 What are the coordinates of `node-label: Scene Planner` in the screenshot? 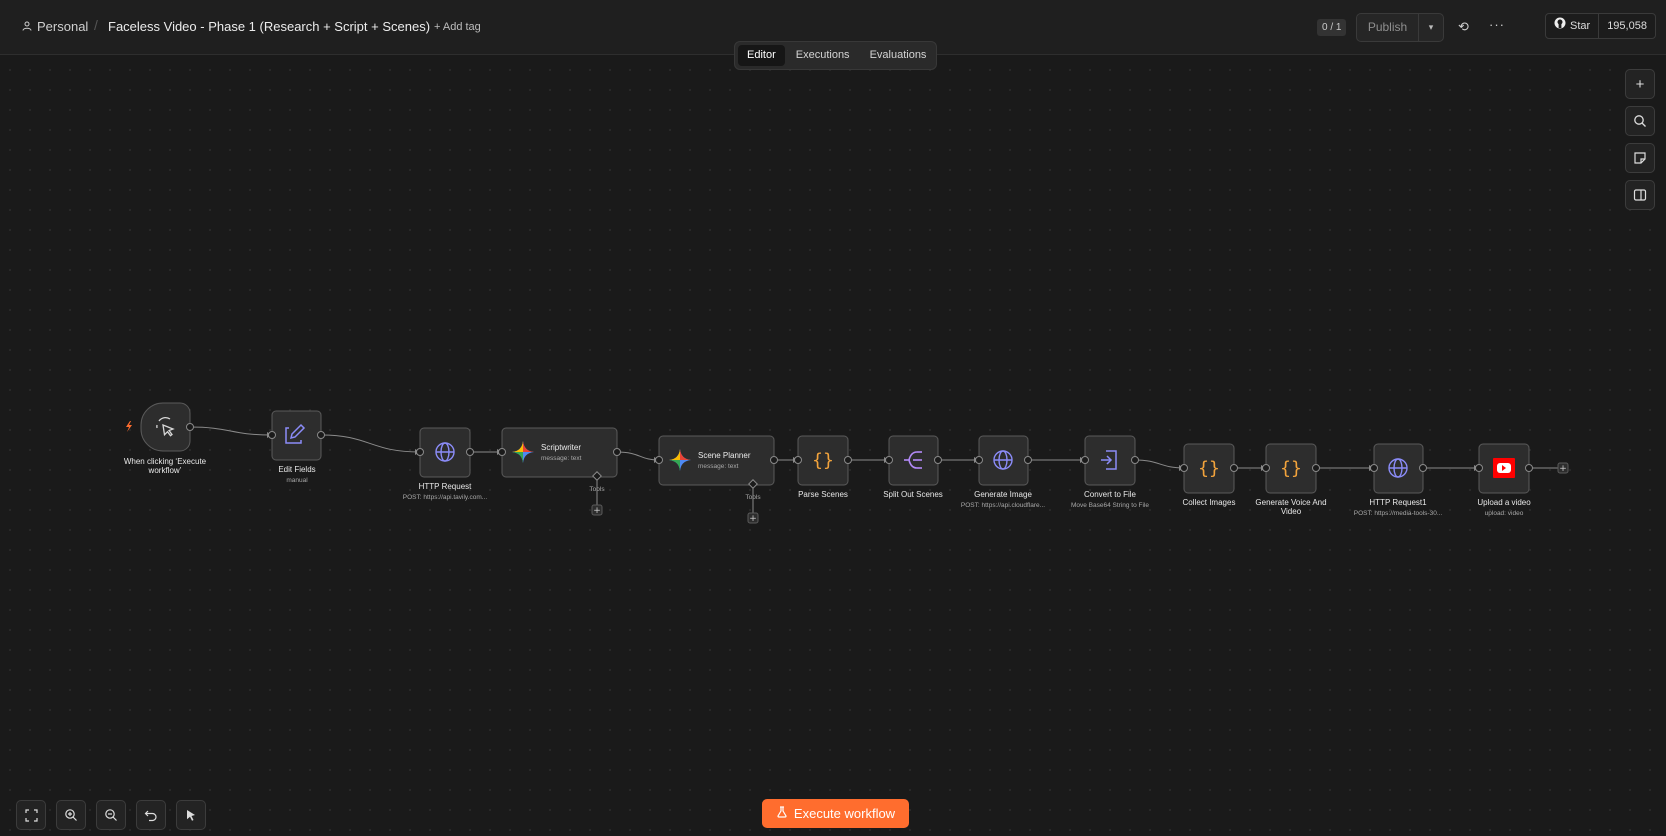 It's located at (724, 455).